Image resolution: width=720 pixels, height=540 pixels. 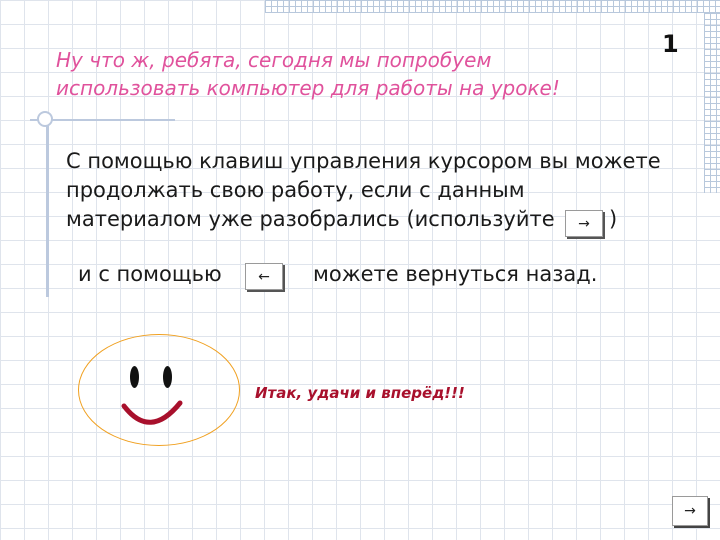 I want to click on next-slide-button: →, so click(x=690, y=511).